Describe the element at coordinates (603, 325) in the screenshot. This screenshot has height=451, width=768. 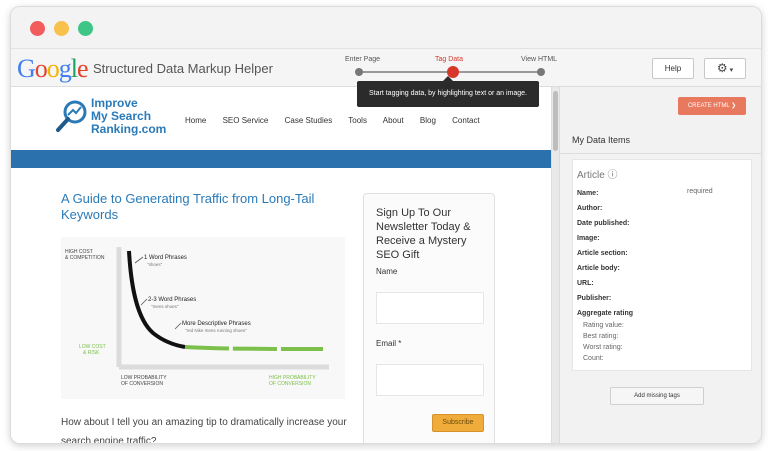
I see `field-rating-value: Rating value:` at that location.